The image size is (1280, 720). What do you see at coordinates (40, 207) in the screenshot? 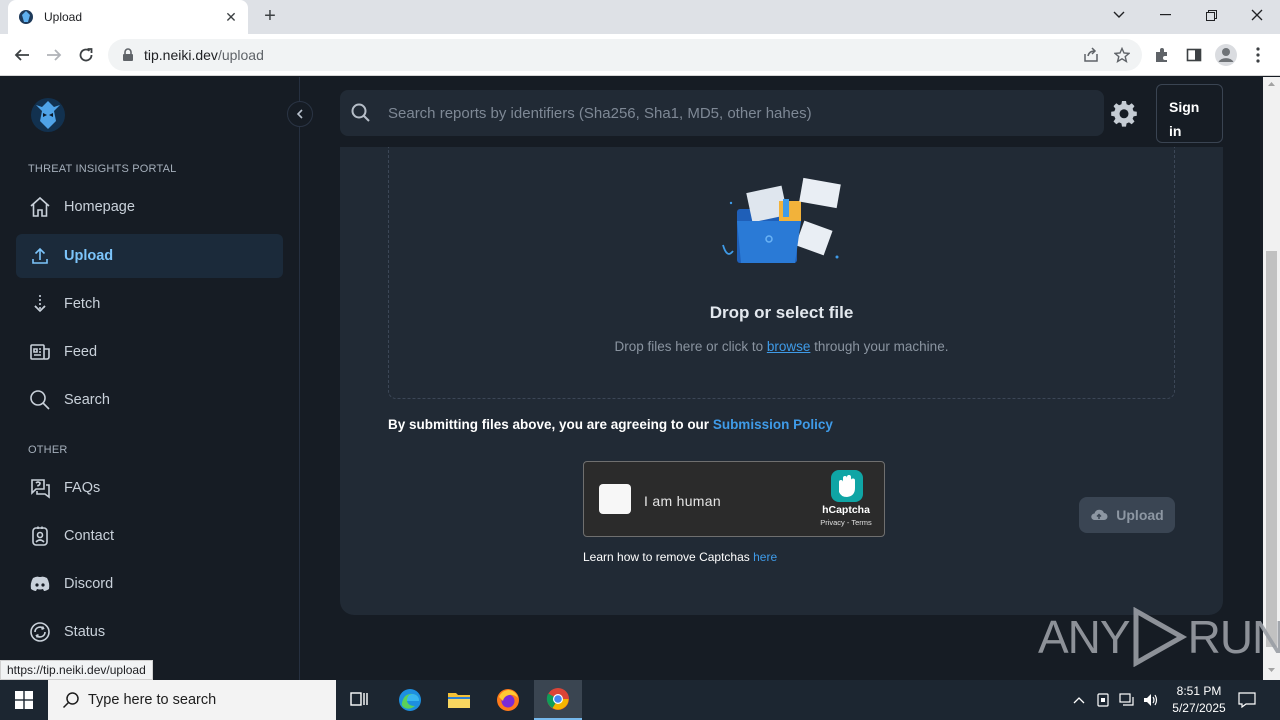
I see `home-icon` at bounding box center [40, 207].